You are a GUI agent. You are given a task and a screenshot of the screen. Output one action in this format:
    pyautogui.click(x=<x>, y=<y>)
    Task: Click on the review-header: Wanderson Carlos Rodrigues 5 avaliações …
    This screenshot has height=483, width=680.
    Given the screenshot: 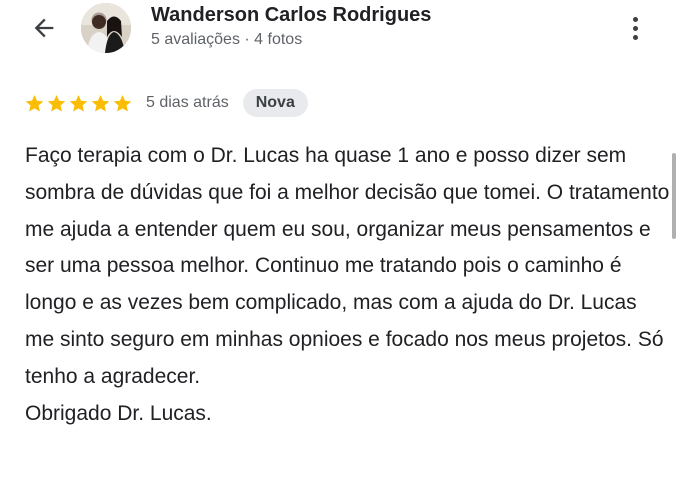 What is the action you would take?
    pyautogui.click(x=340, y=30)
    